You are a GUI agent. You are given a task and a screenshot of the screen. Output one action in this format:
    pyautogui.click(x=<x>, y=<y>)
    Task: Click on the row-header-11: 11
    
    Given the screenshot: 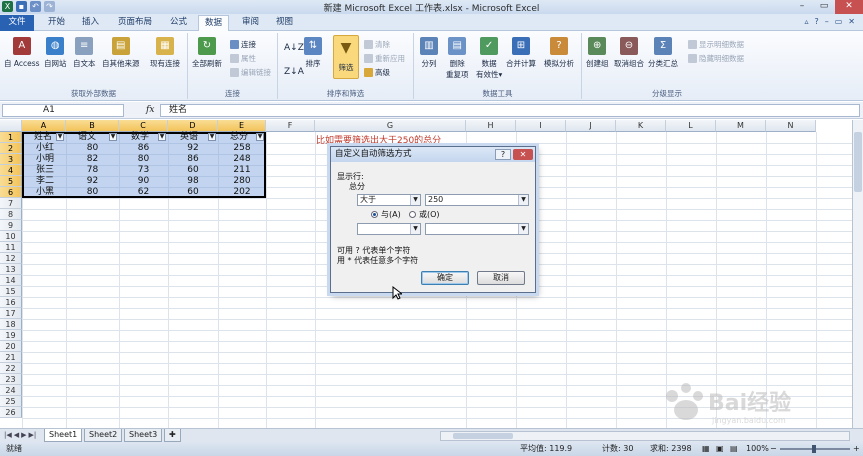 What is the action you would take?
    pyautogui.click(x=11, y=247)
    